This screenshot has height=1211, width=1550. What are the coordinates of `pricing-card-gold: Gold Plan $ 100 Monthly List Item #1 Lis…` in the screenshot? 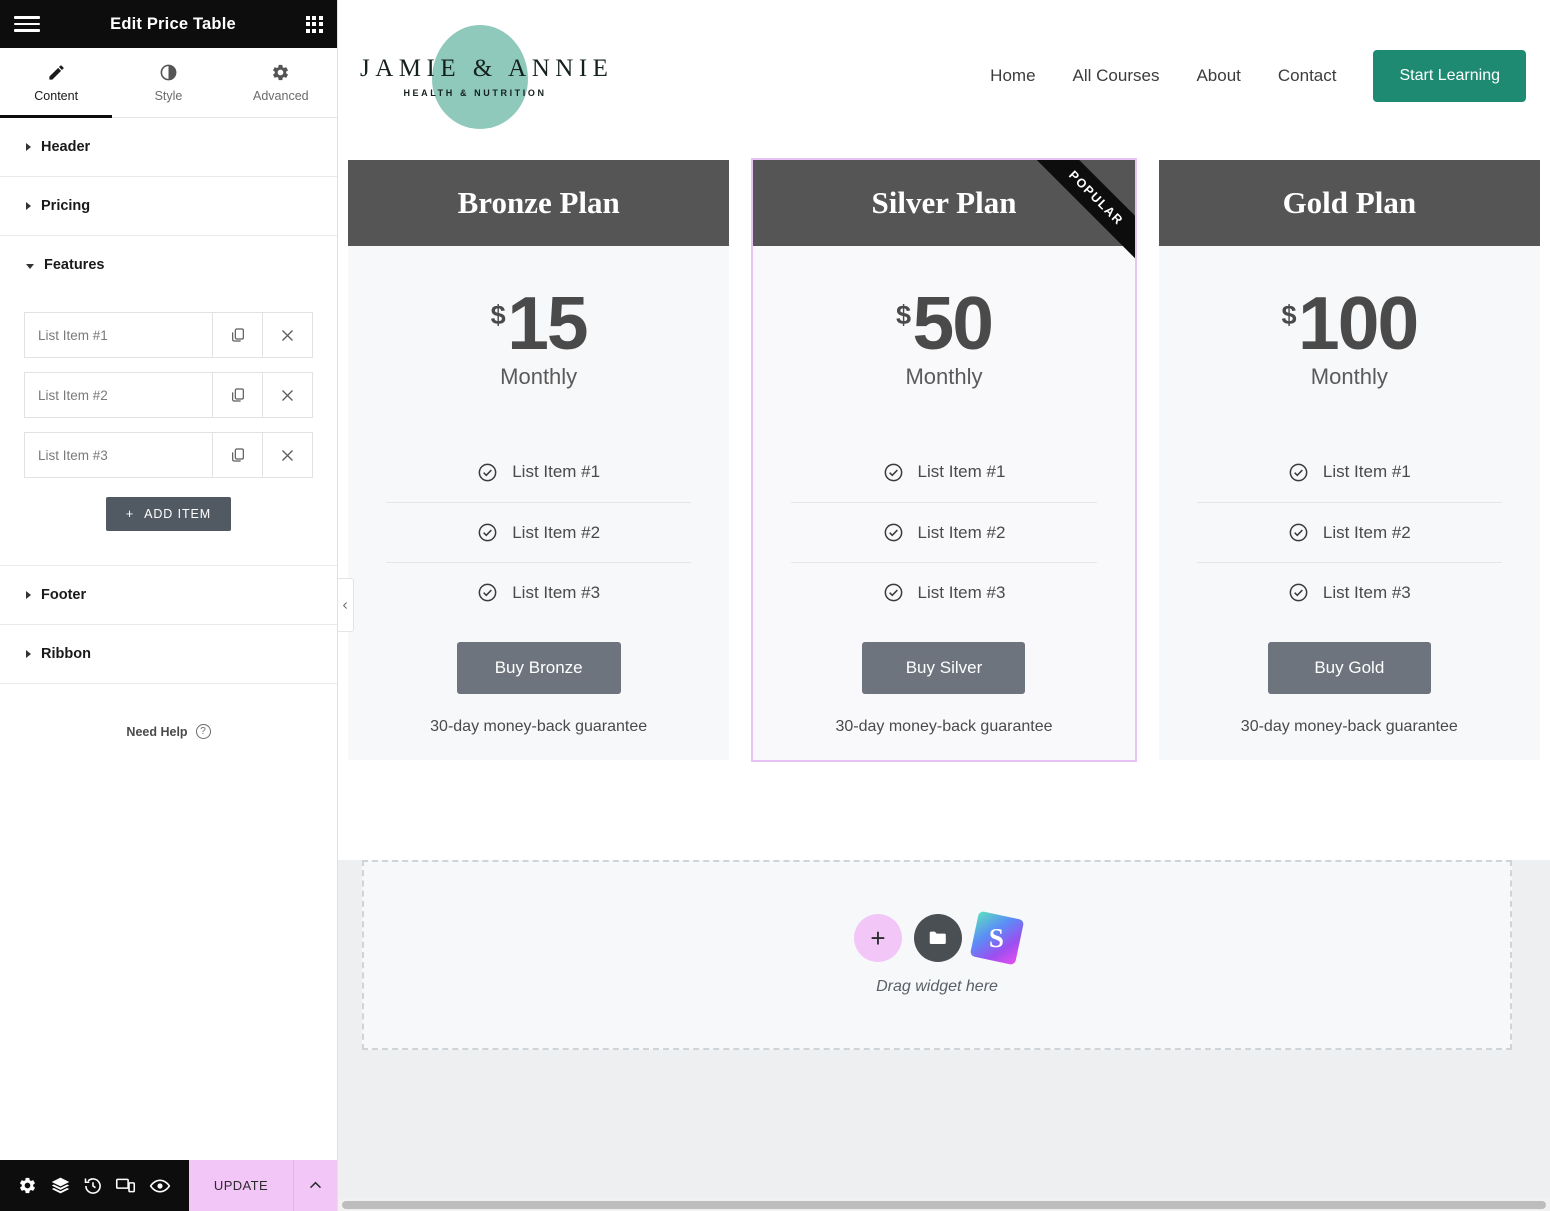 It's located at (1349, 460).